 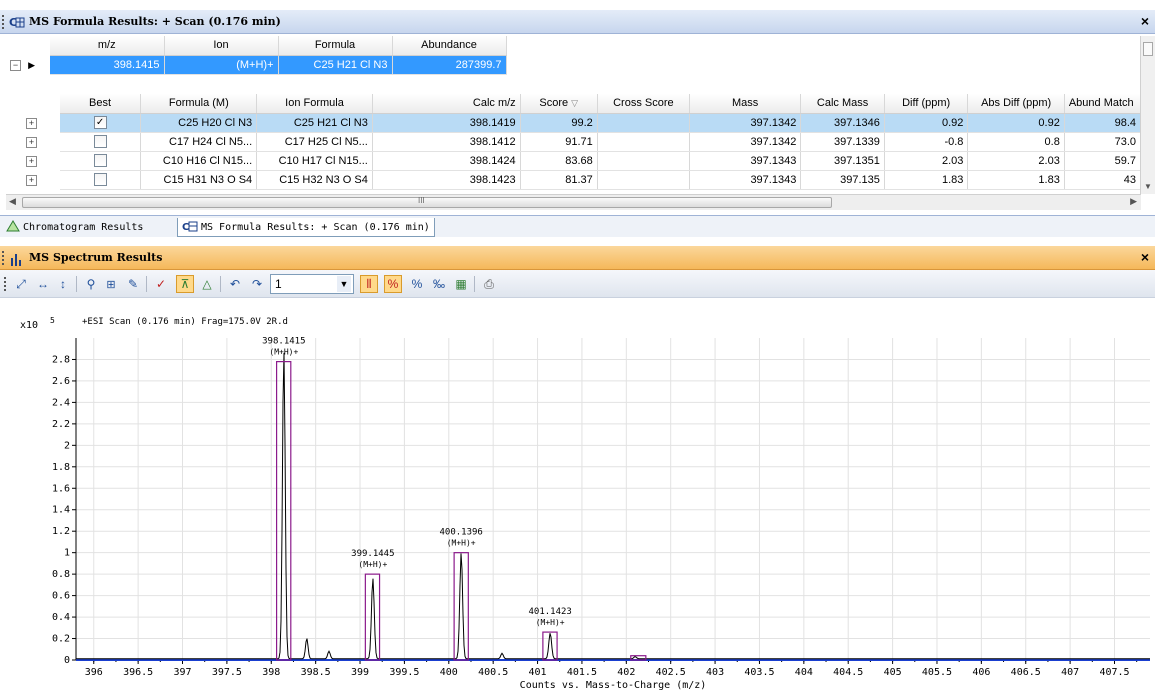 What do you see at coordinates (626, 672) in the screenshot?
I see `x-tick-label: 402` at bounding box center [626, 672].